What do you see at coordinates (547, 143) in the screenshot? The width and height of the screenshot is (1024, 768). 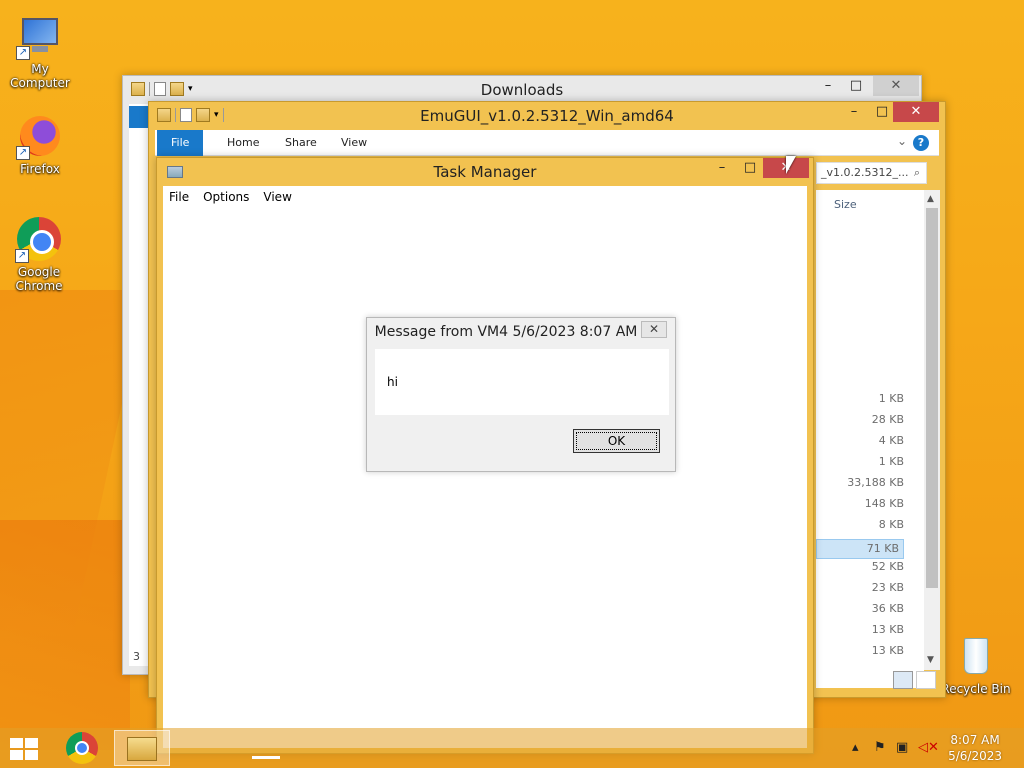 I see `ribbon-tabs: File Home Share View ⌄ ?` at bounding box center [547, 143].